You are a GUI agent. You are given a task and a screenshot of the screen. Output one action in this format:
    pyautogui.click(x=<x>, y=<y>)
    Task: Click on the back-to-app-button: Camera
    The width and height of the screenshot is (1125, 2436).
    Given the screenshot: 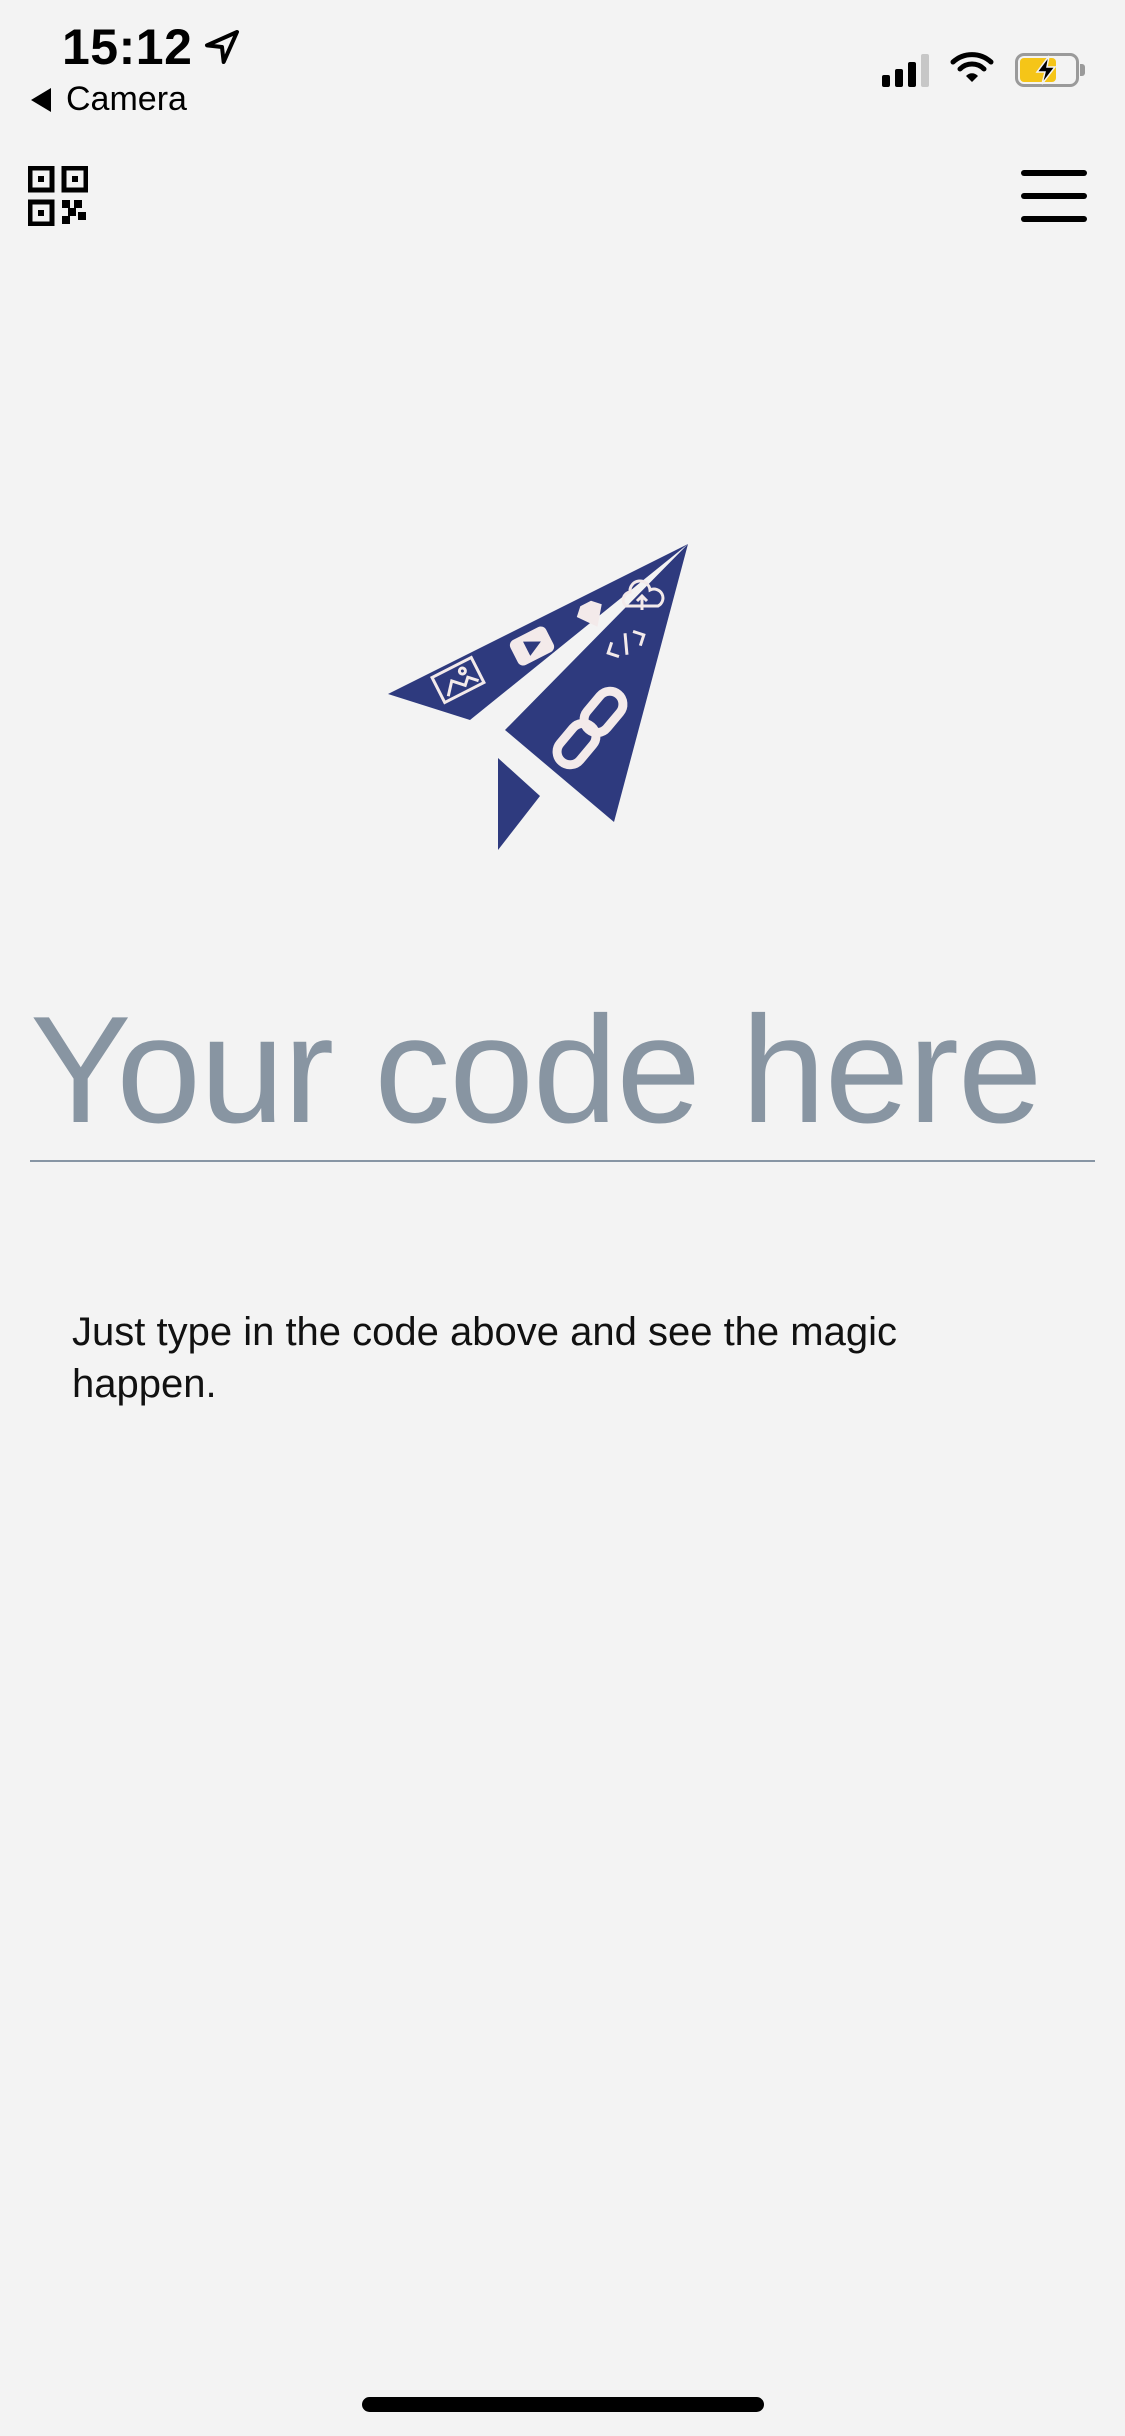 What is the action you would take?
    pyautogui.click(x=108, y=99)
    